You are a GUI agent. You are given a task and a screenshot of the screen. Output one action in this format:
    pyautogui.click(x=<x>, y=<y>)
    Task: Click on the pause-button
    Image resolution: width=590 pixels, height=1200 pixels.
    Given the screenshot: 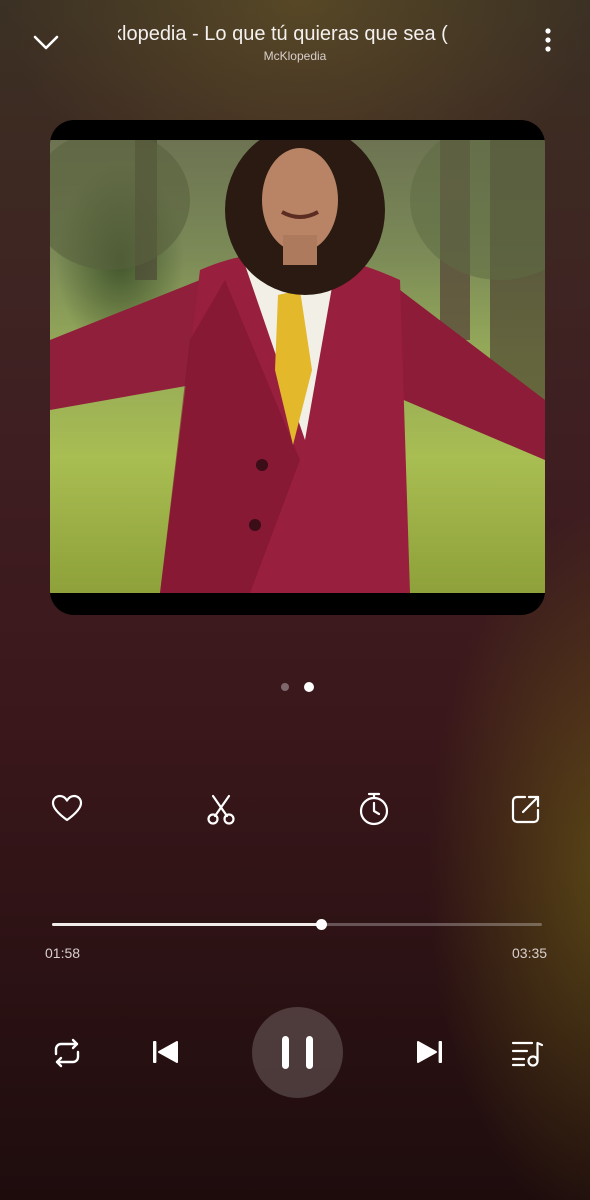 What is the action you would take?
    pyautogui.click(x=297, y=1052)
    